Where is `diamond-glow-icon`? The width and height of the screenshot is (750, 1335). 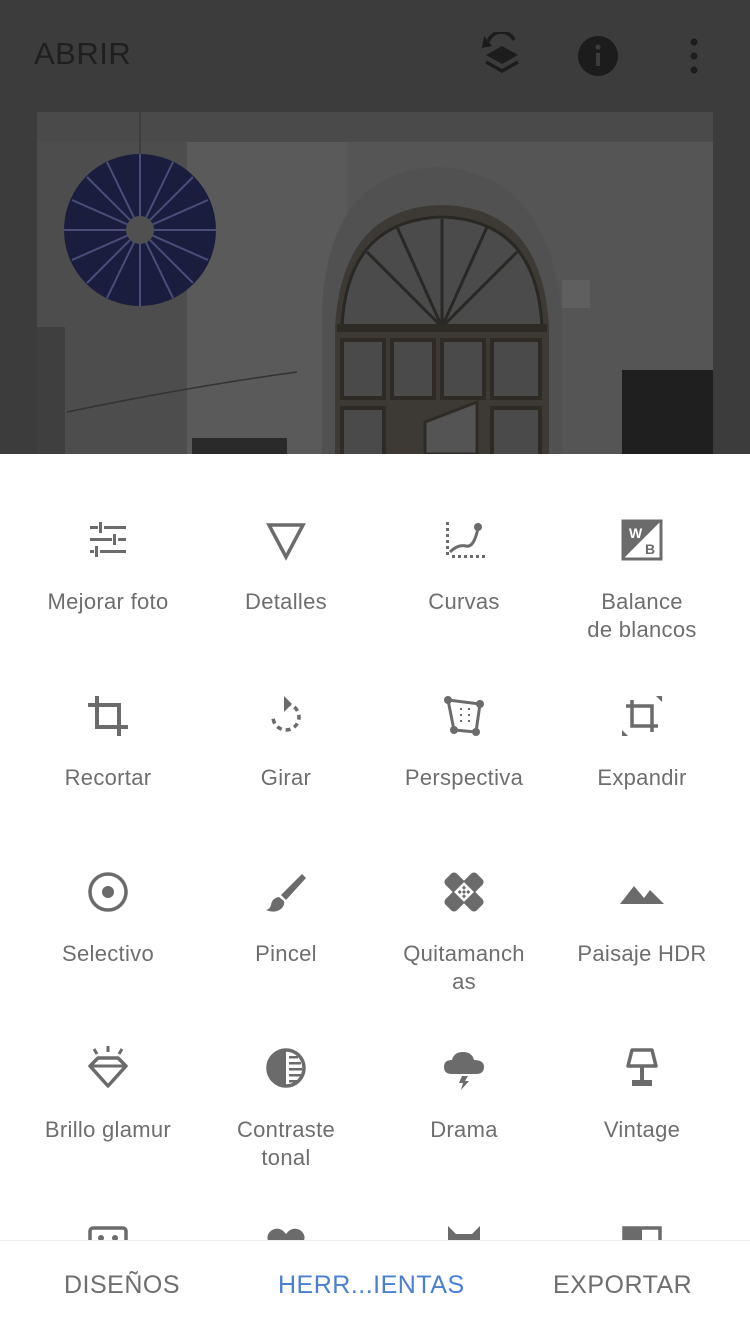 diamond-glow-icon is located at coordinates (108, 1067).